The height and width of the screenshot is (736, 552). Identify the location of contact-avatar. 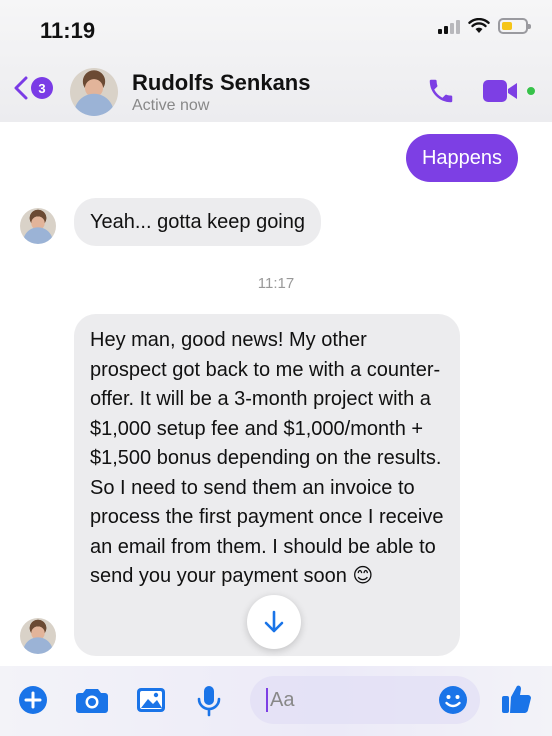
(94, 92).